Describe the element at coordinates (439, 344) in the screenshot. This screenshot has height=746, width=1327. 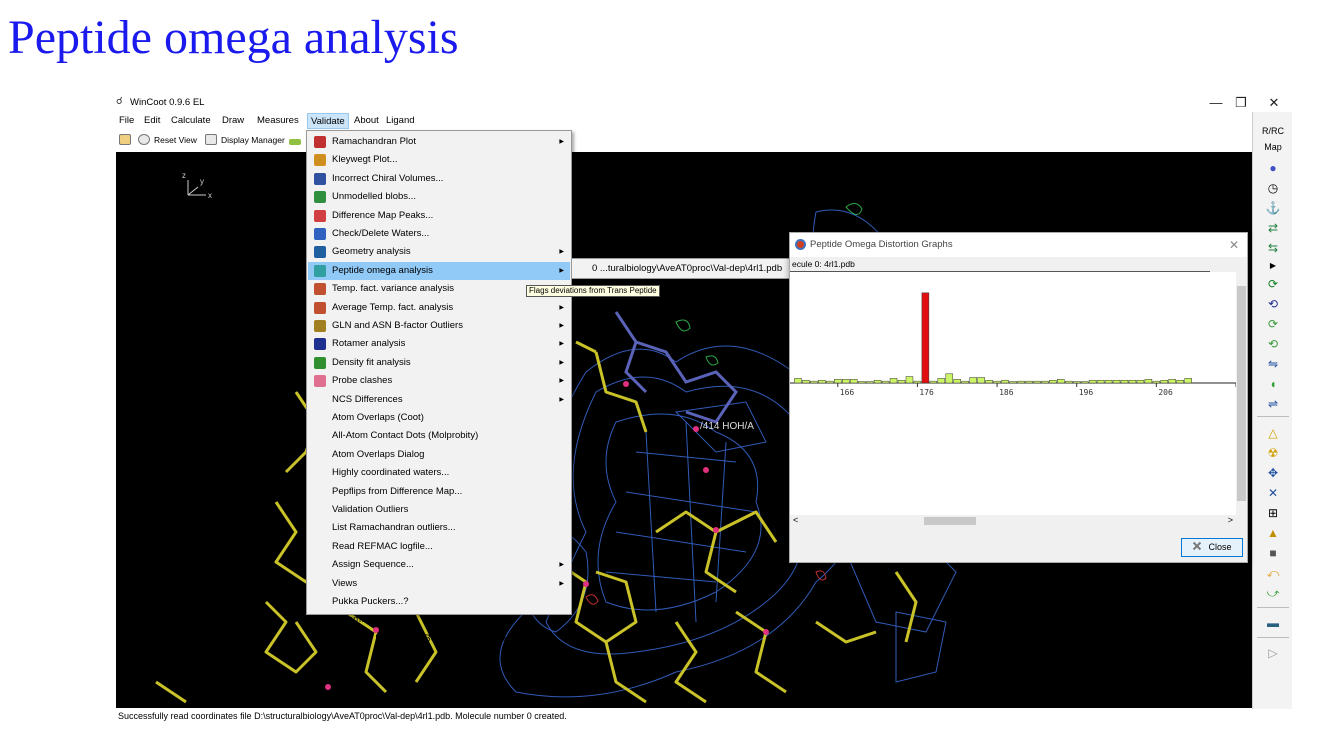
I see `validate-menu-item: Rotamer analysis ▶` at that location.